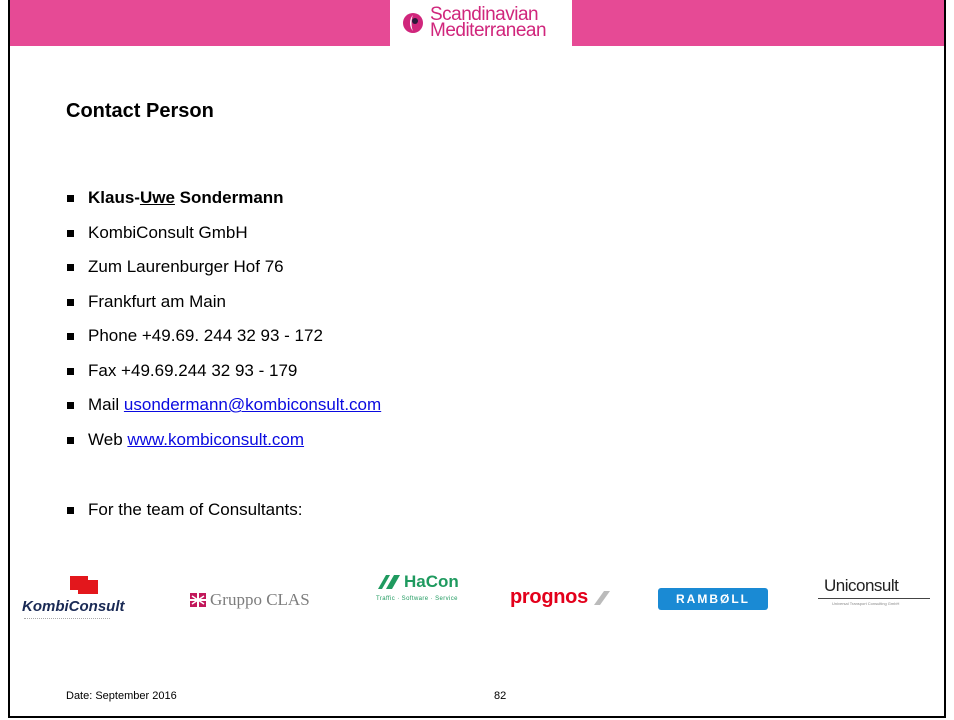  I want to click on list-item-city: Frankfurt am Main, so click(222, 307).